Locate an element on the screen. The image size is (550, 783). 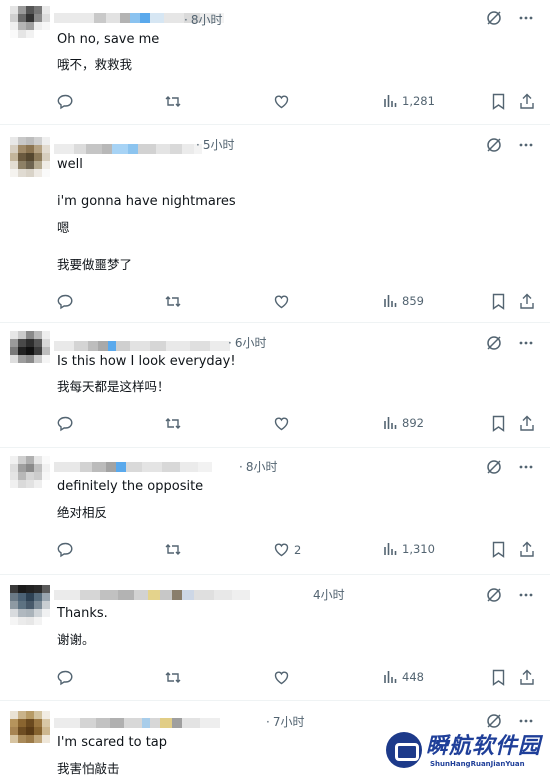
reply-text-zh: 我害怕敲击 is located at coordinates (88, 768).